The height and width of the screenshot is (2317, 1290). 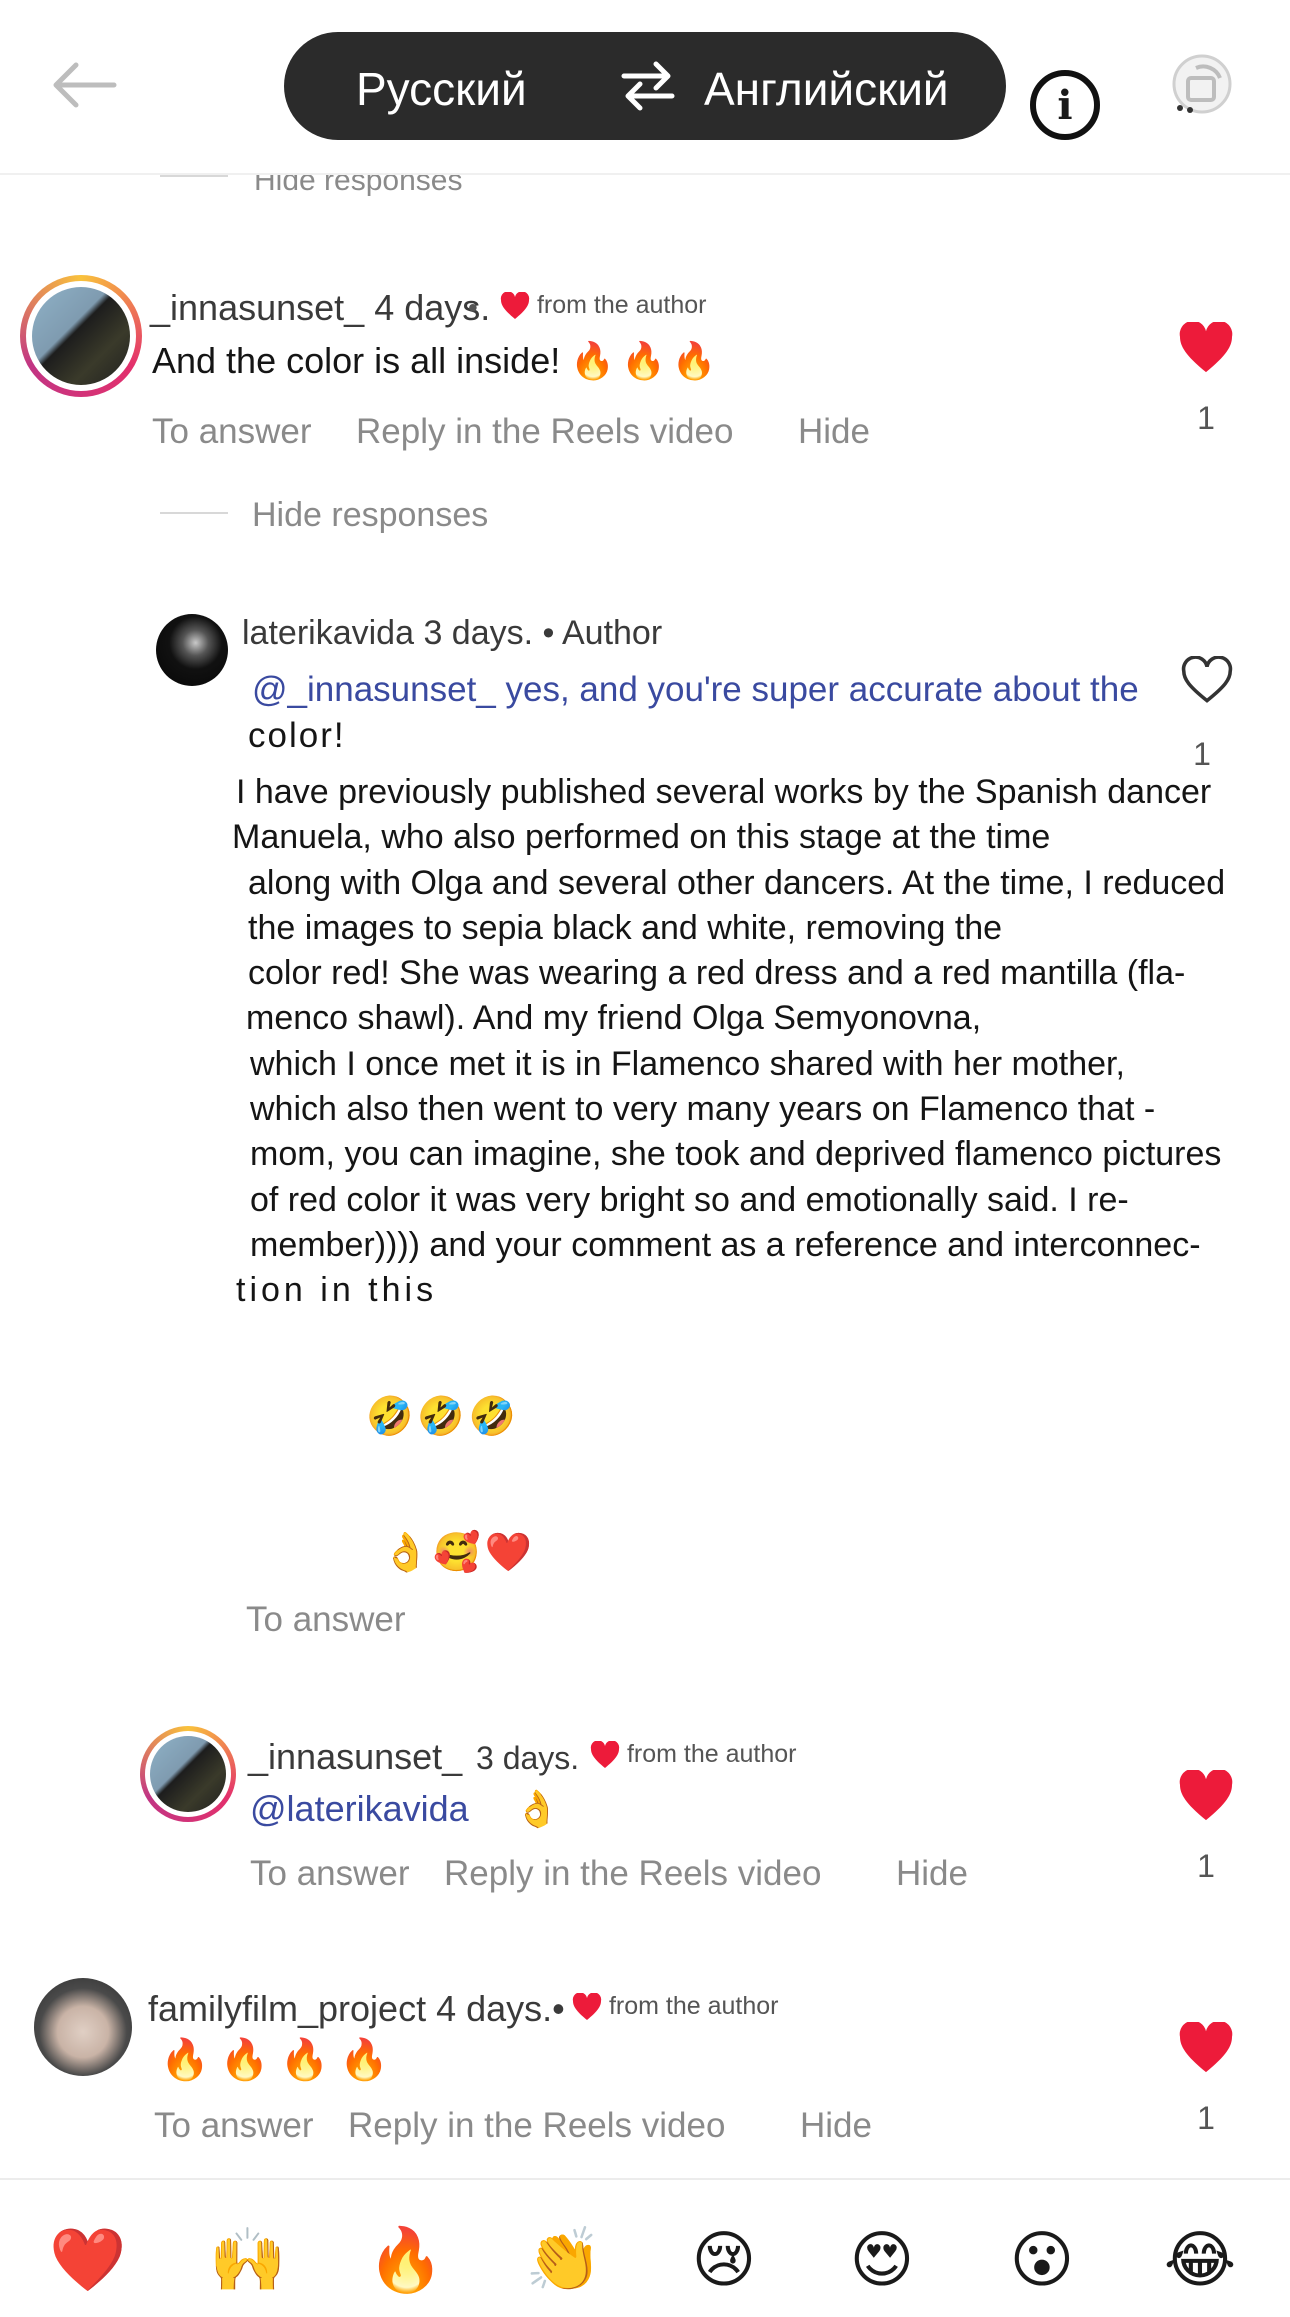 What do you see at coordinates (248, 2260) in the screenshot?
I see `reaction-raised-hands: 🙌` at bounding box center [248, 2260].